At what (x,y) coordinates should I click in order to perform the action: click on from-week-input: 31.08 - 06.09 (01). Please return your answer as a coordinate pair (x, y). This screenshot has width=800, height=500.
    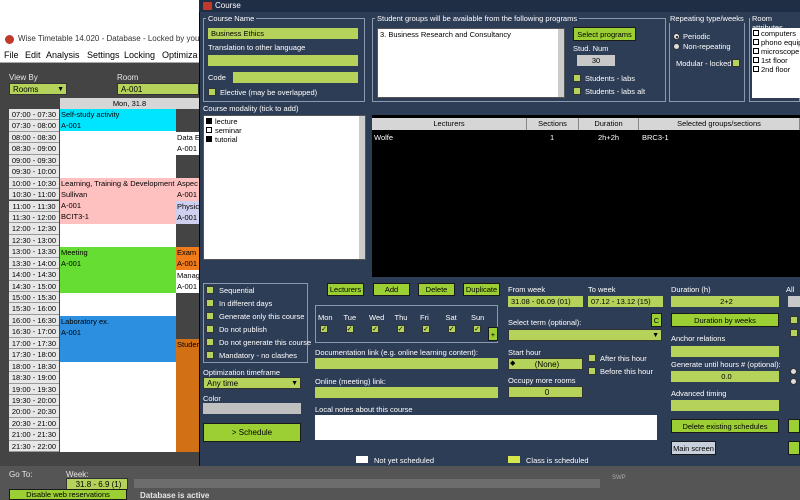
    Looking at the image, I should click on (545, 301).